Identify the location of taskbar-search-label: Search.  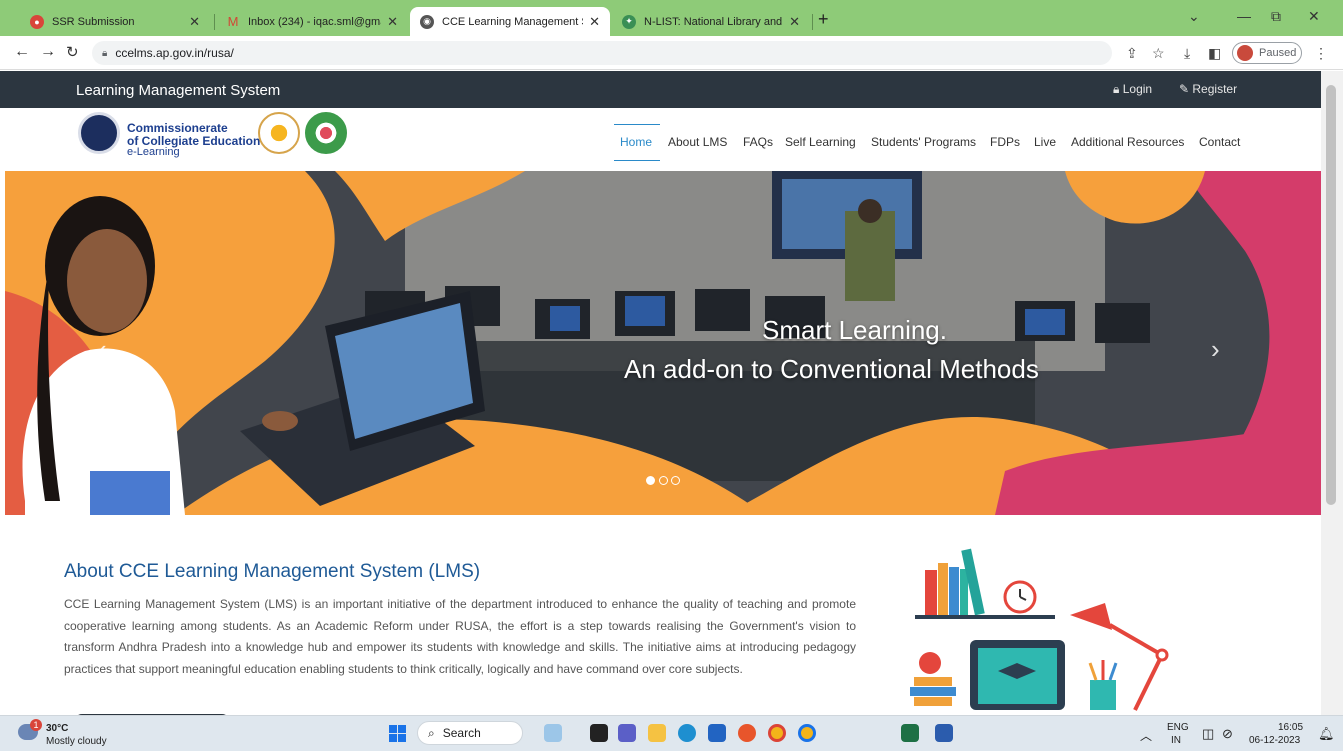
(461, 733).